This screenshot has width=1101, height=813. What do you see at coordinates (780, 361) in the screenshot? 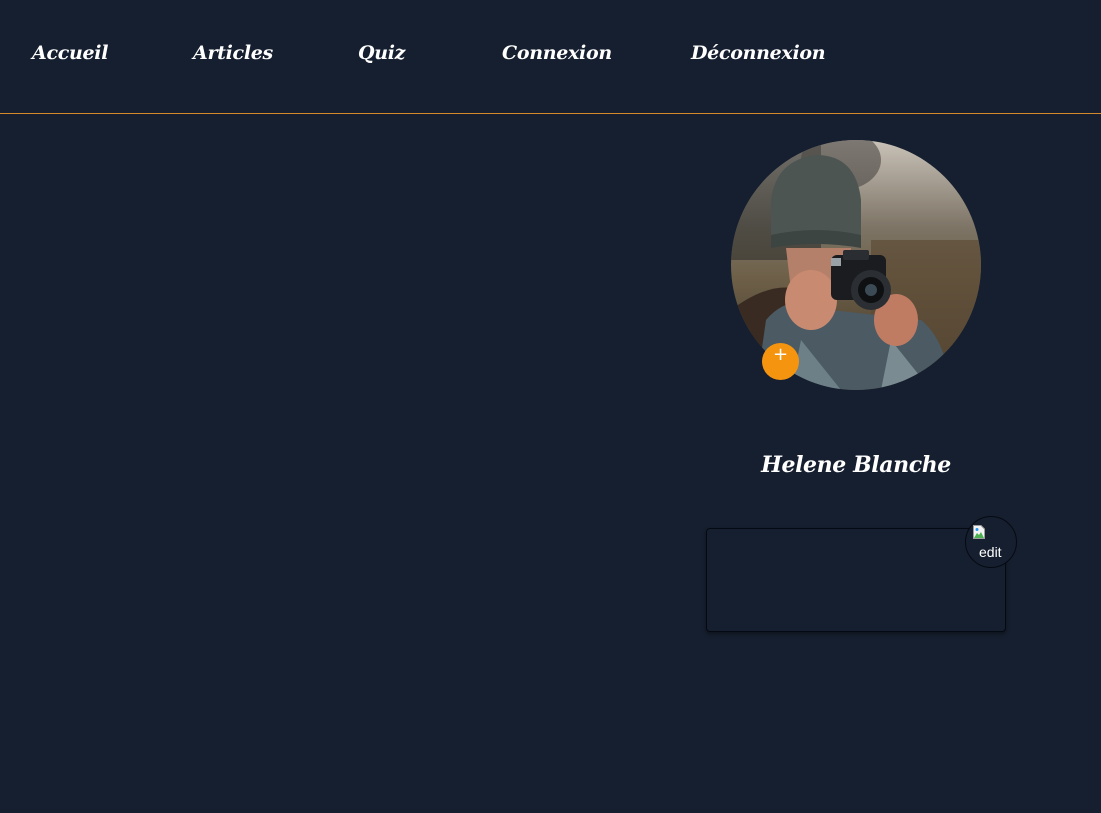
I see `add-photo-button: +` at bounding box center [780, 361].